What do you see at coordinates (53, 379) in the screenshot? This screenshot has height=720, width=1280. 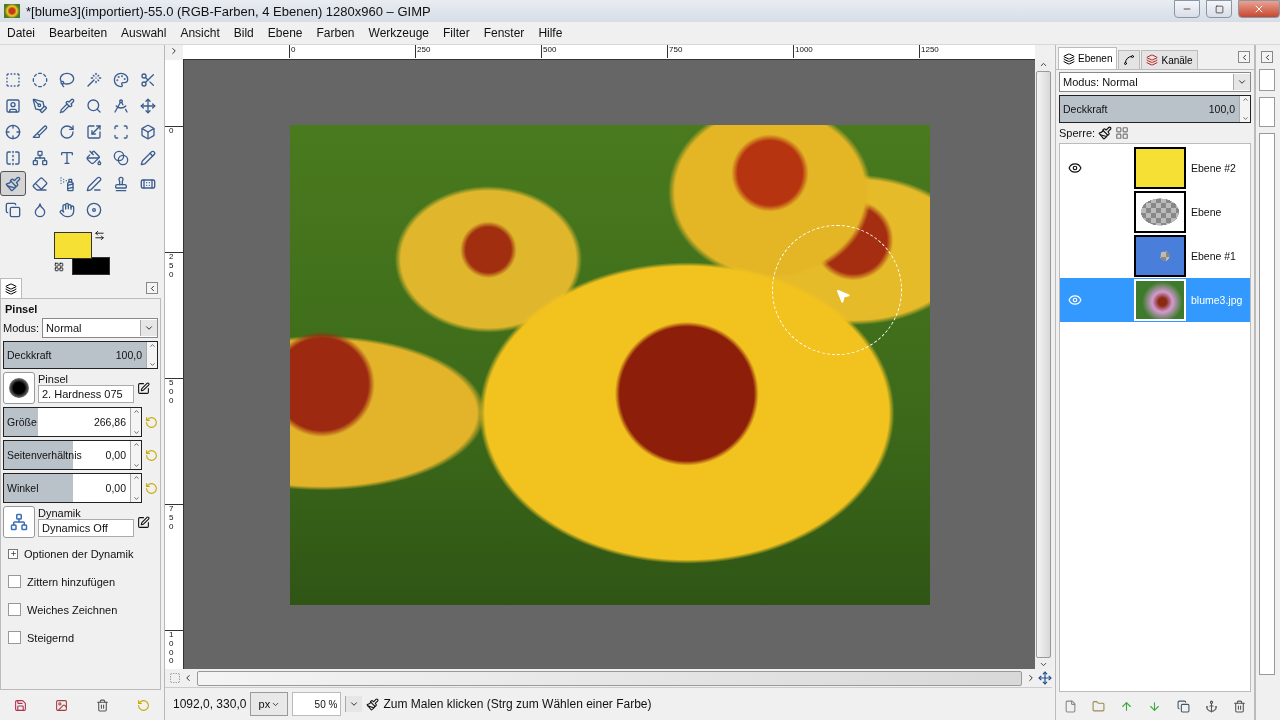 I see `brush-label: Pinsel` at bounding box center [53, 379].